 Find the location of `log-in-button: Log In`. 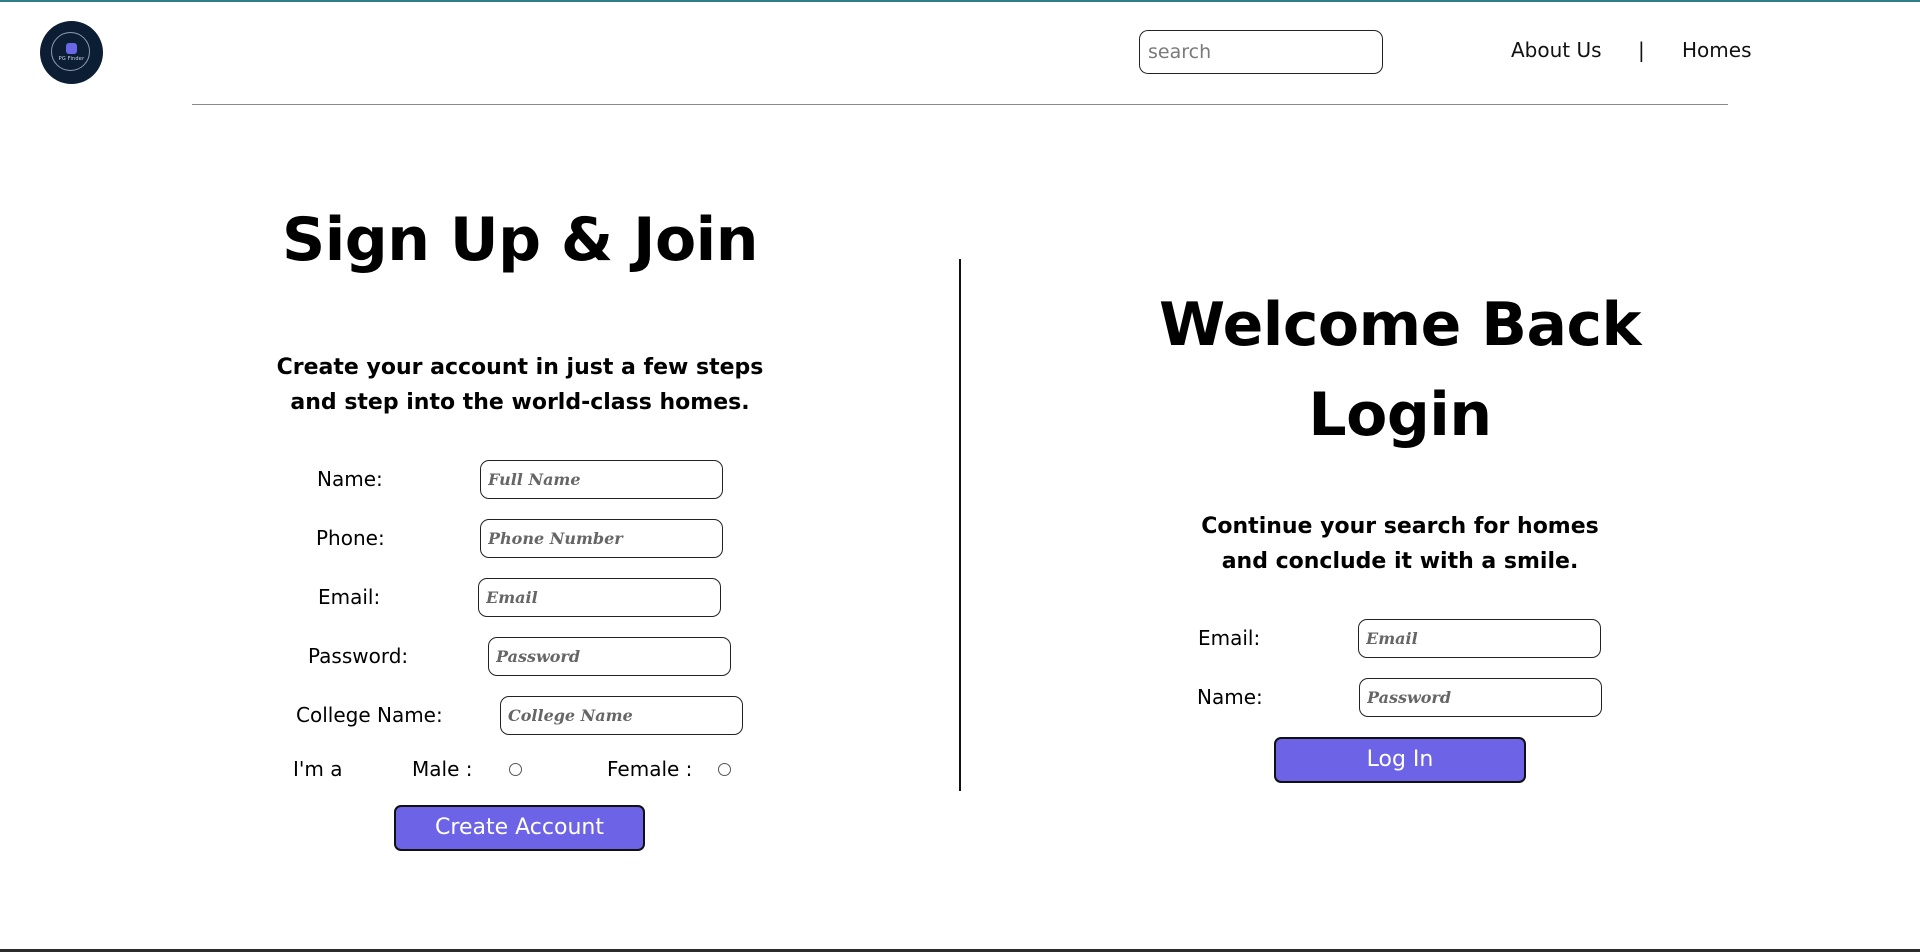

log-in-button: Log In is located at coordinates (1400, 760).